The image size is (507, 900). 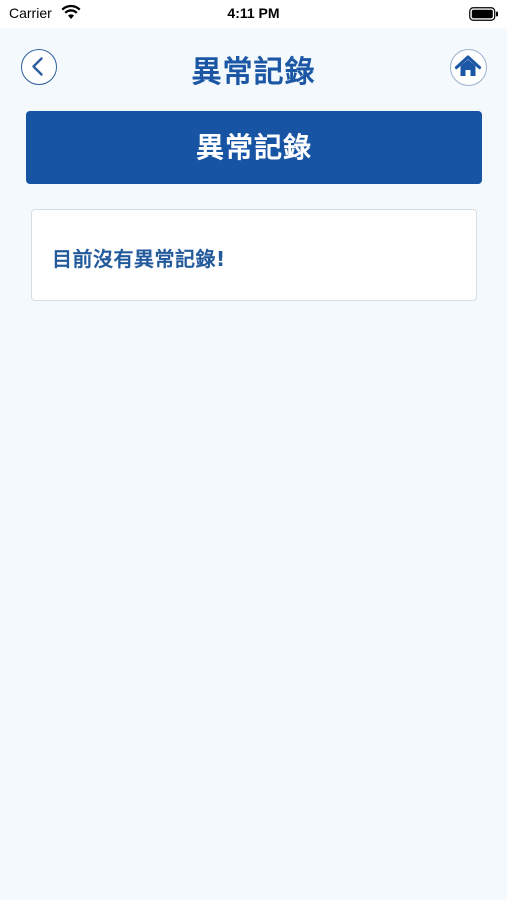 What do you see at coordinates (253, 72) in the screenshot?
I see `page-title: 異常記錄` at bounding box center [253, 72].